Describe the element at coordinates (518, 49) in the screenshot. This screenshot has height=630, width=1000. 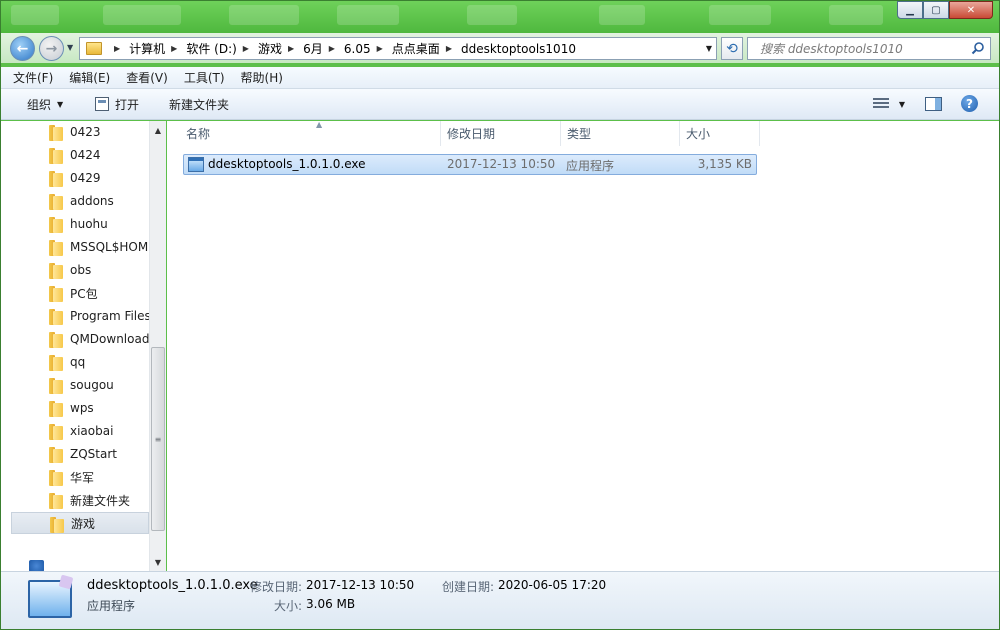
I see `breadcrumb-label: ddesktoptools1010` at that location.